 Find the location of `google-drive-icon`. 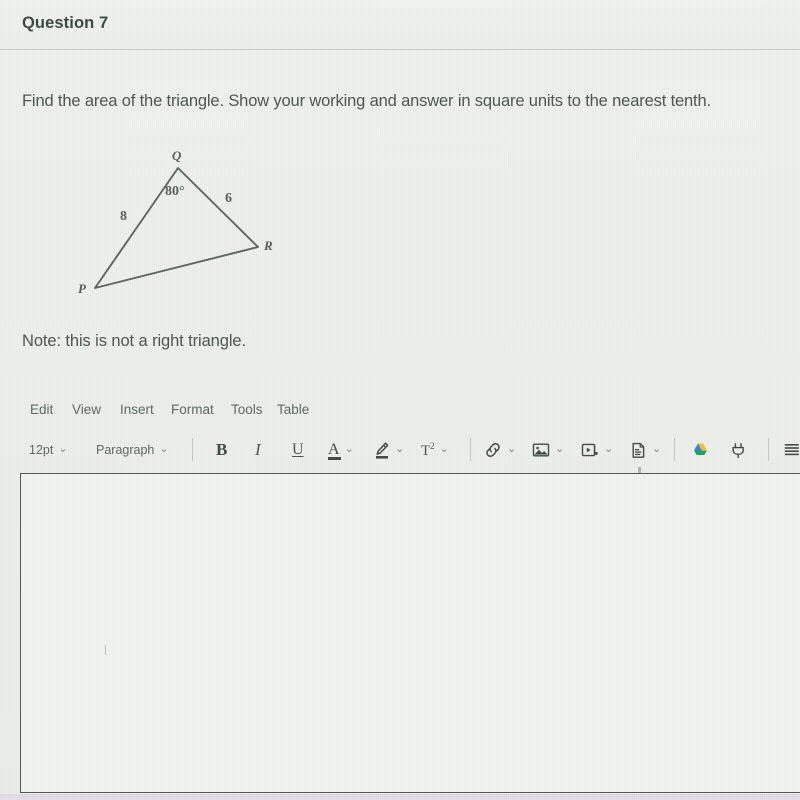

google-drive-icon is located at coordinates (700, 450).